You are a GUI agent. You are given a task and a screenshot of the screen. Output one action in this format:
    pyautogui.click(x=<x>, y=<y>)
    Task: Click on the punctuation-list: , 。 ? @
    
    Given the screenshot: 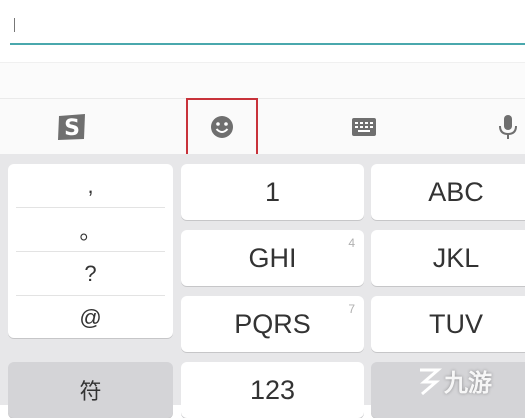 What is the action you would take?
    pyautogui.click(x=90, y=251)
    